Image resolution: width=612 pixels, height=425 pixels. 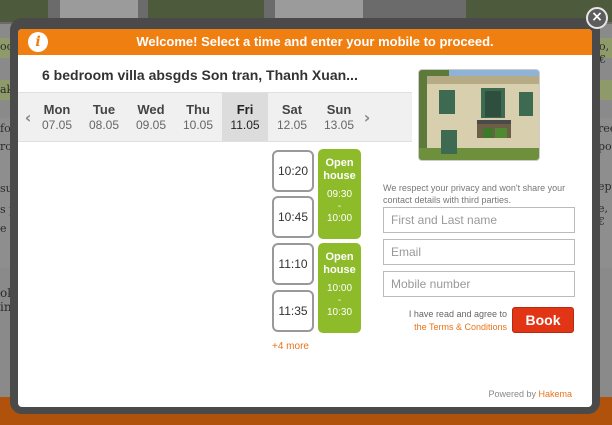 I want to click on day-name: Sat, so click(x=292, y=109).